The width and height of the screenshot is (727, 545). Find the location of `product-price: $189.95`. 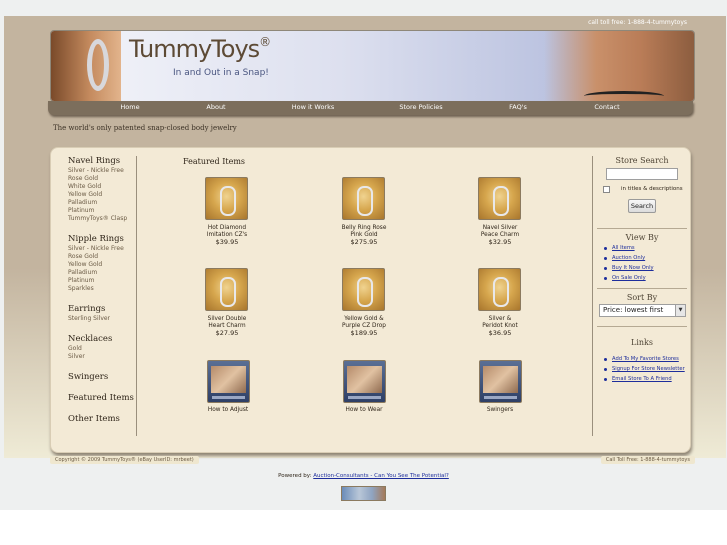

product-price: $189.95 is located at coordinates (364, 333).